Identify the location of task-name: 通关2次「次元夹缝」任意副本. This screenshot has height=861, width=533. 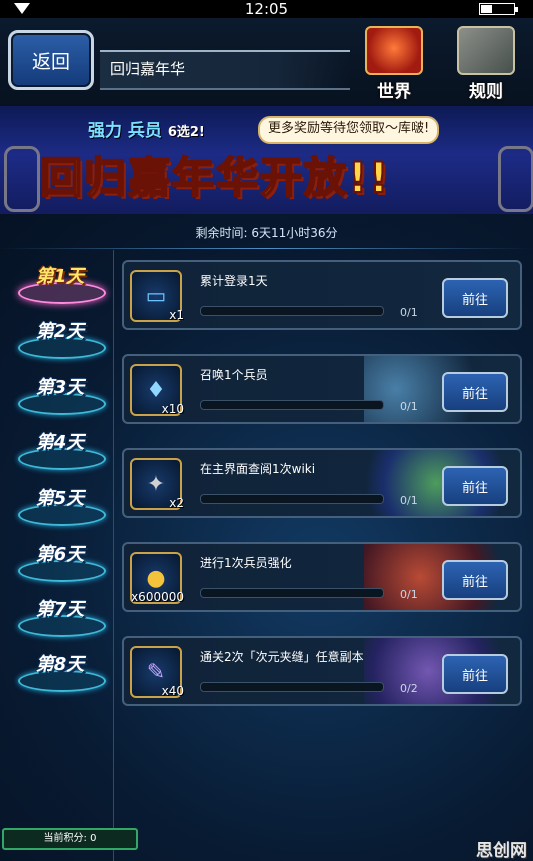
(282, 657).